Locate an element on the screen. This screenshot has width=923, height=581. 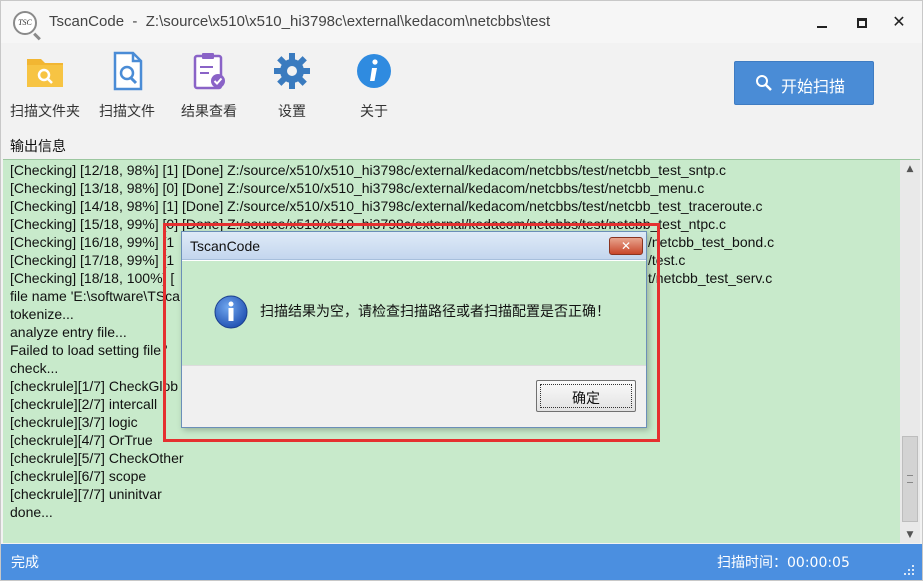
minimize-button is located at coordinates (822, 22).